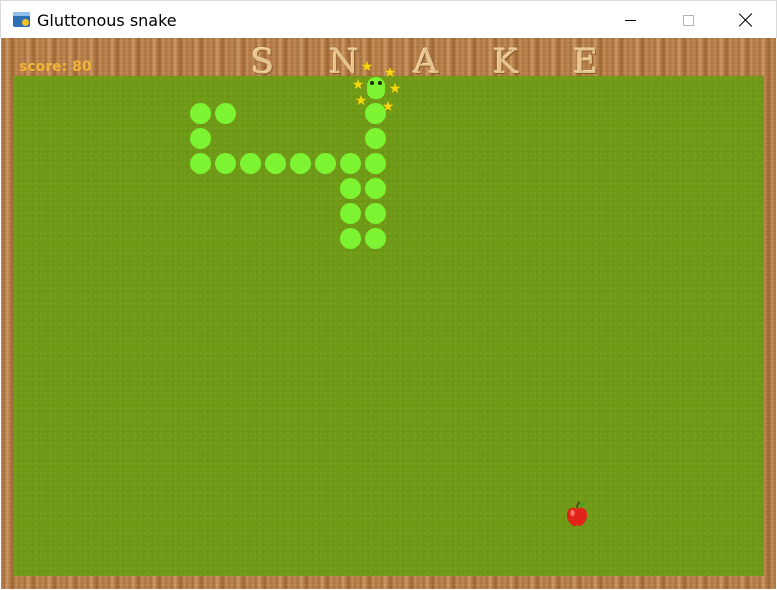  I want to click on maximize-button, so click(688, 20).